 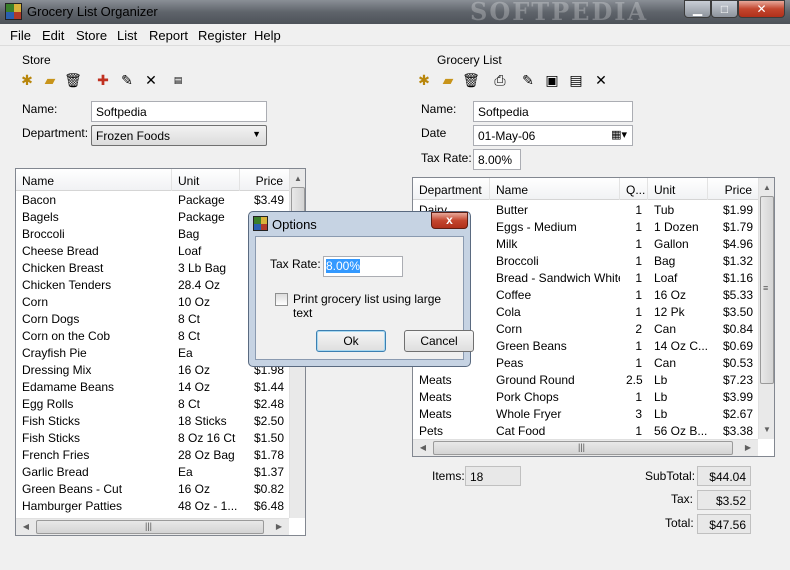 What do you see at coordinates (536, 227) in the screenshot?
I see `cell-name: Eggs - Medium` at bounding box center [536, 227].